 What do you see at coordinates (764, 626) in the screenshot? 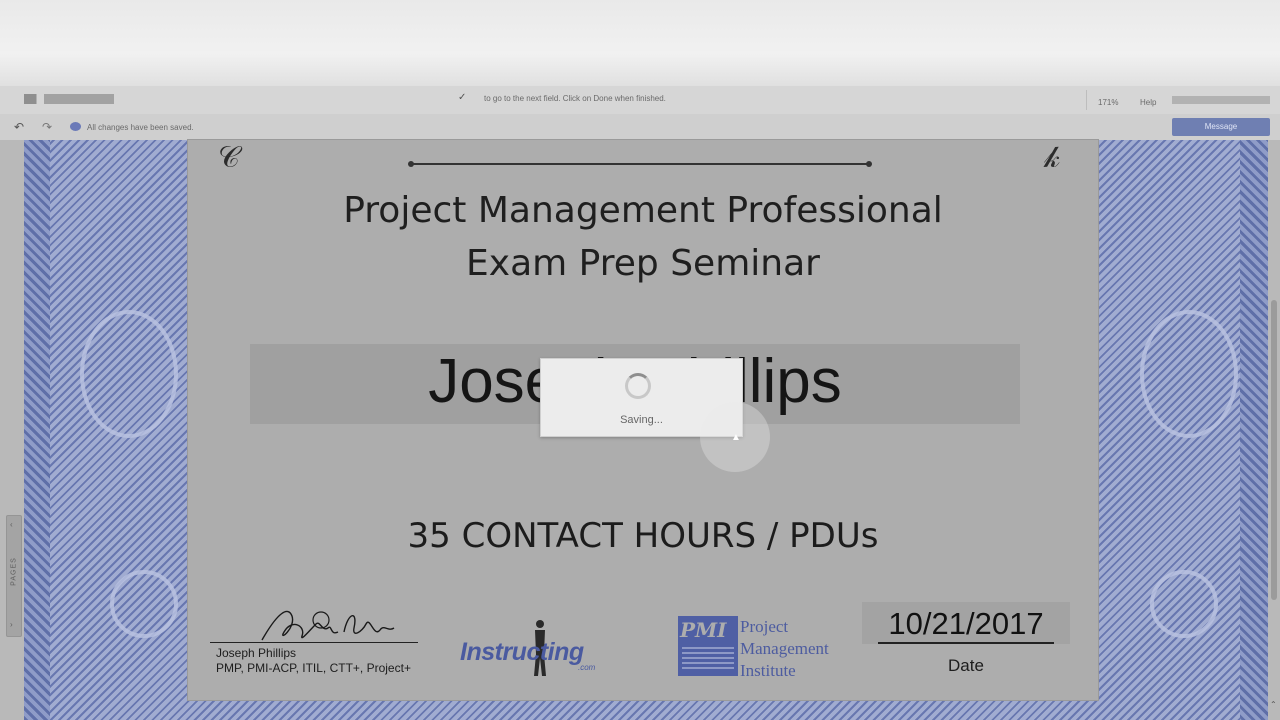
I see `pmi-line-1: Project` at bounding box center [764, 626].